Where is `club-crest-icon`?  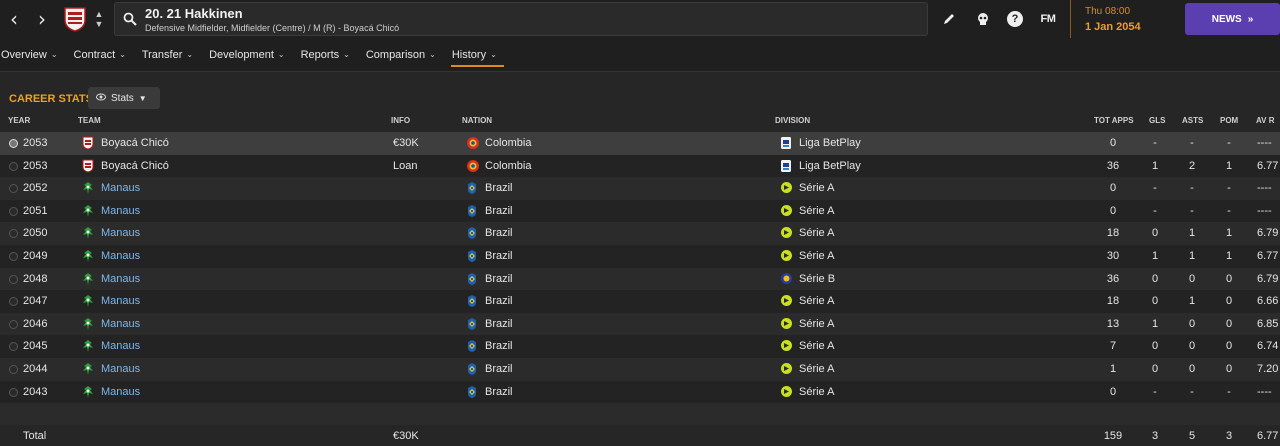 club-crest-icon is located at coordinates (75, 19).